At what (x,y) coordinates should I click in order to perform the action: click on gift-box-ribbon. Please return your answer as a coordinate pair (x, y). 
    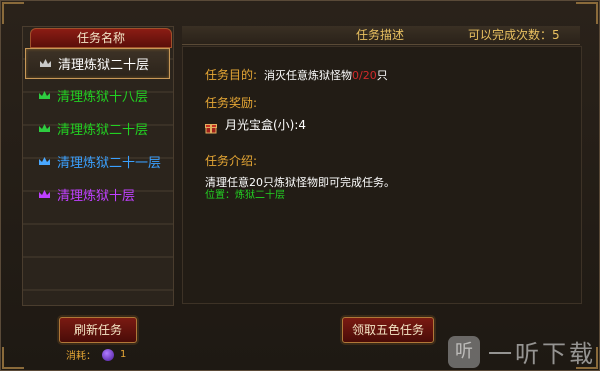
    Looking at the image, I should click on (211, 128).